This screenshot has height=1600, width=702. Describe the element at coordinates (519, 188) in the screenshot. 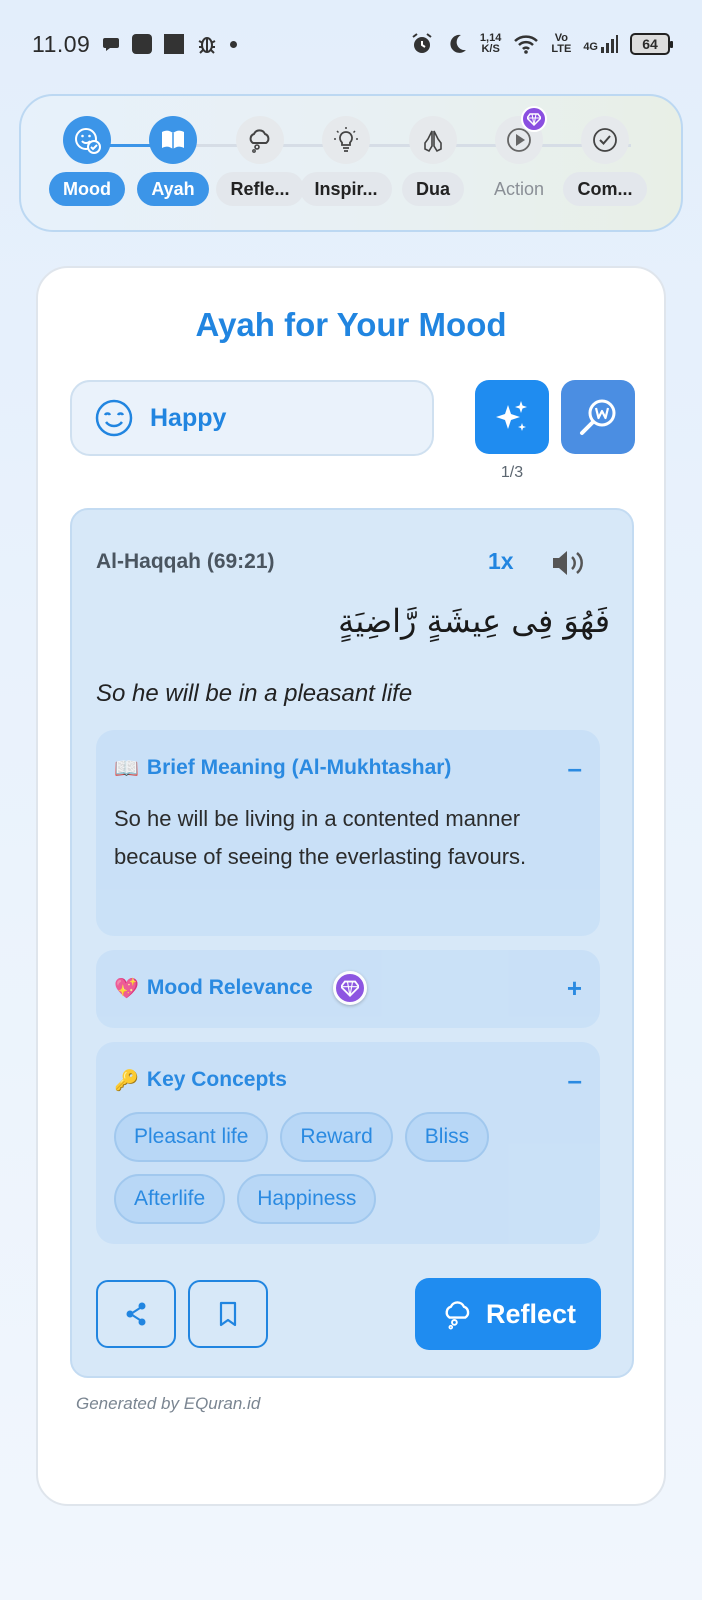

I see `step-label: Action` at that location.